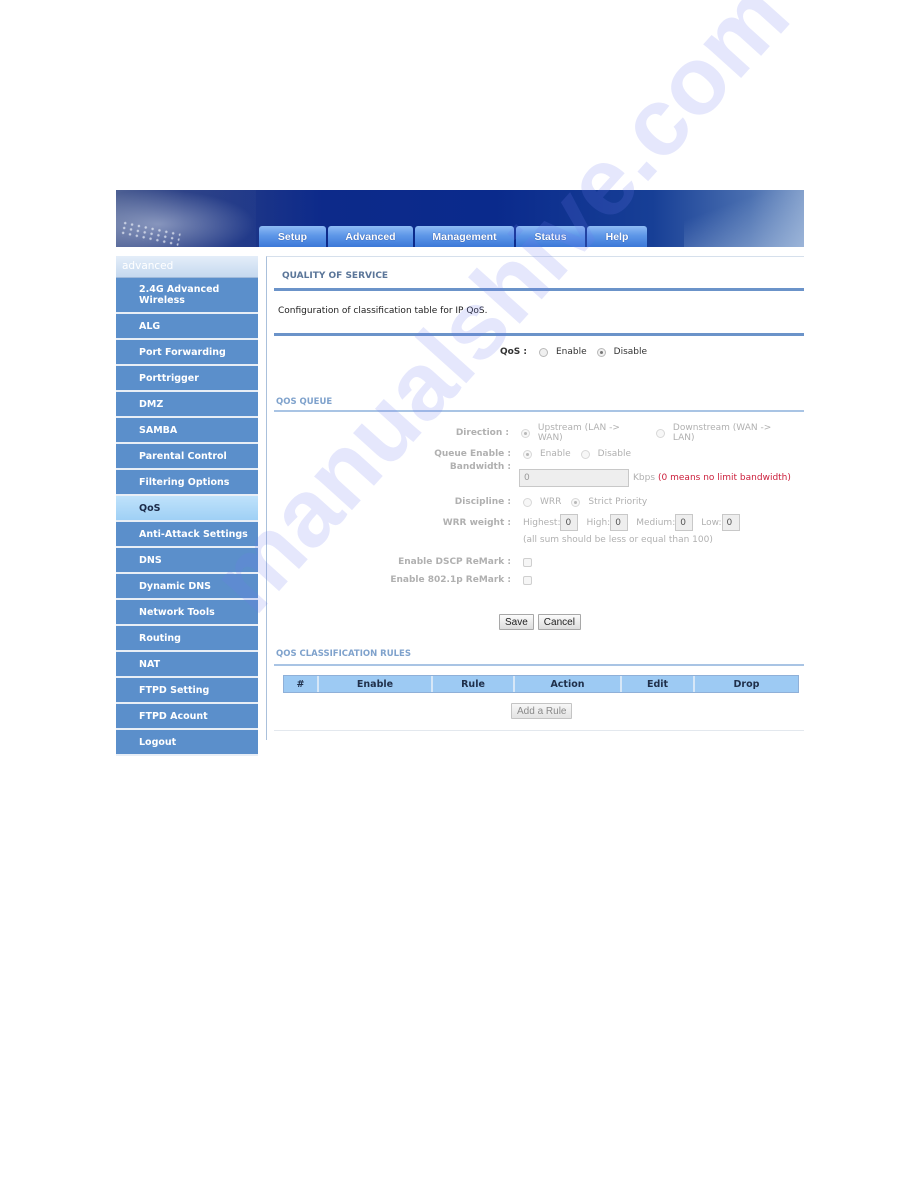  I want to click on tab-setup: Setup, so click(292, 236).